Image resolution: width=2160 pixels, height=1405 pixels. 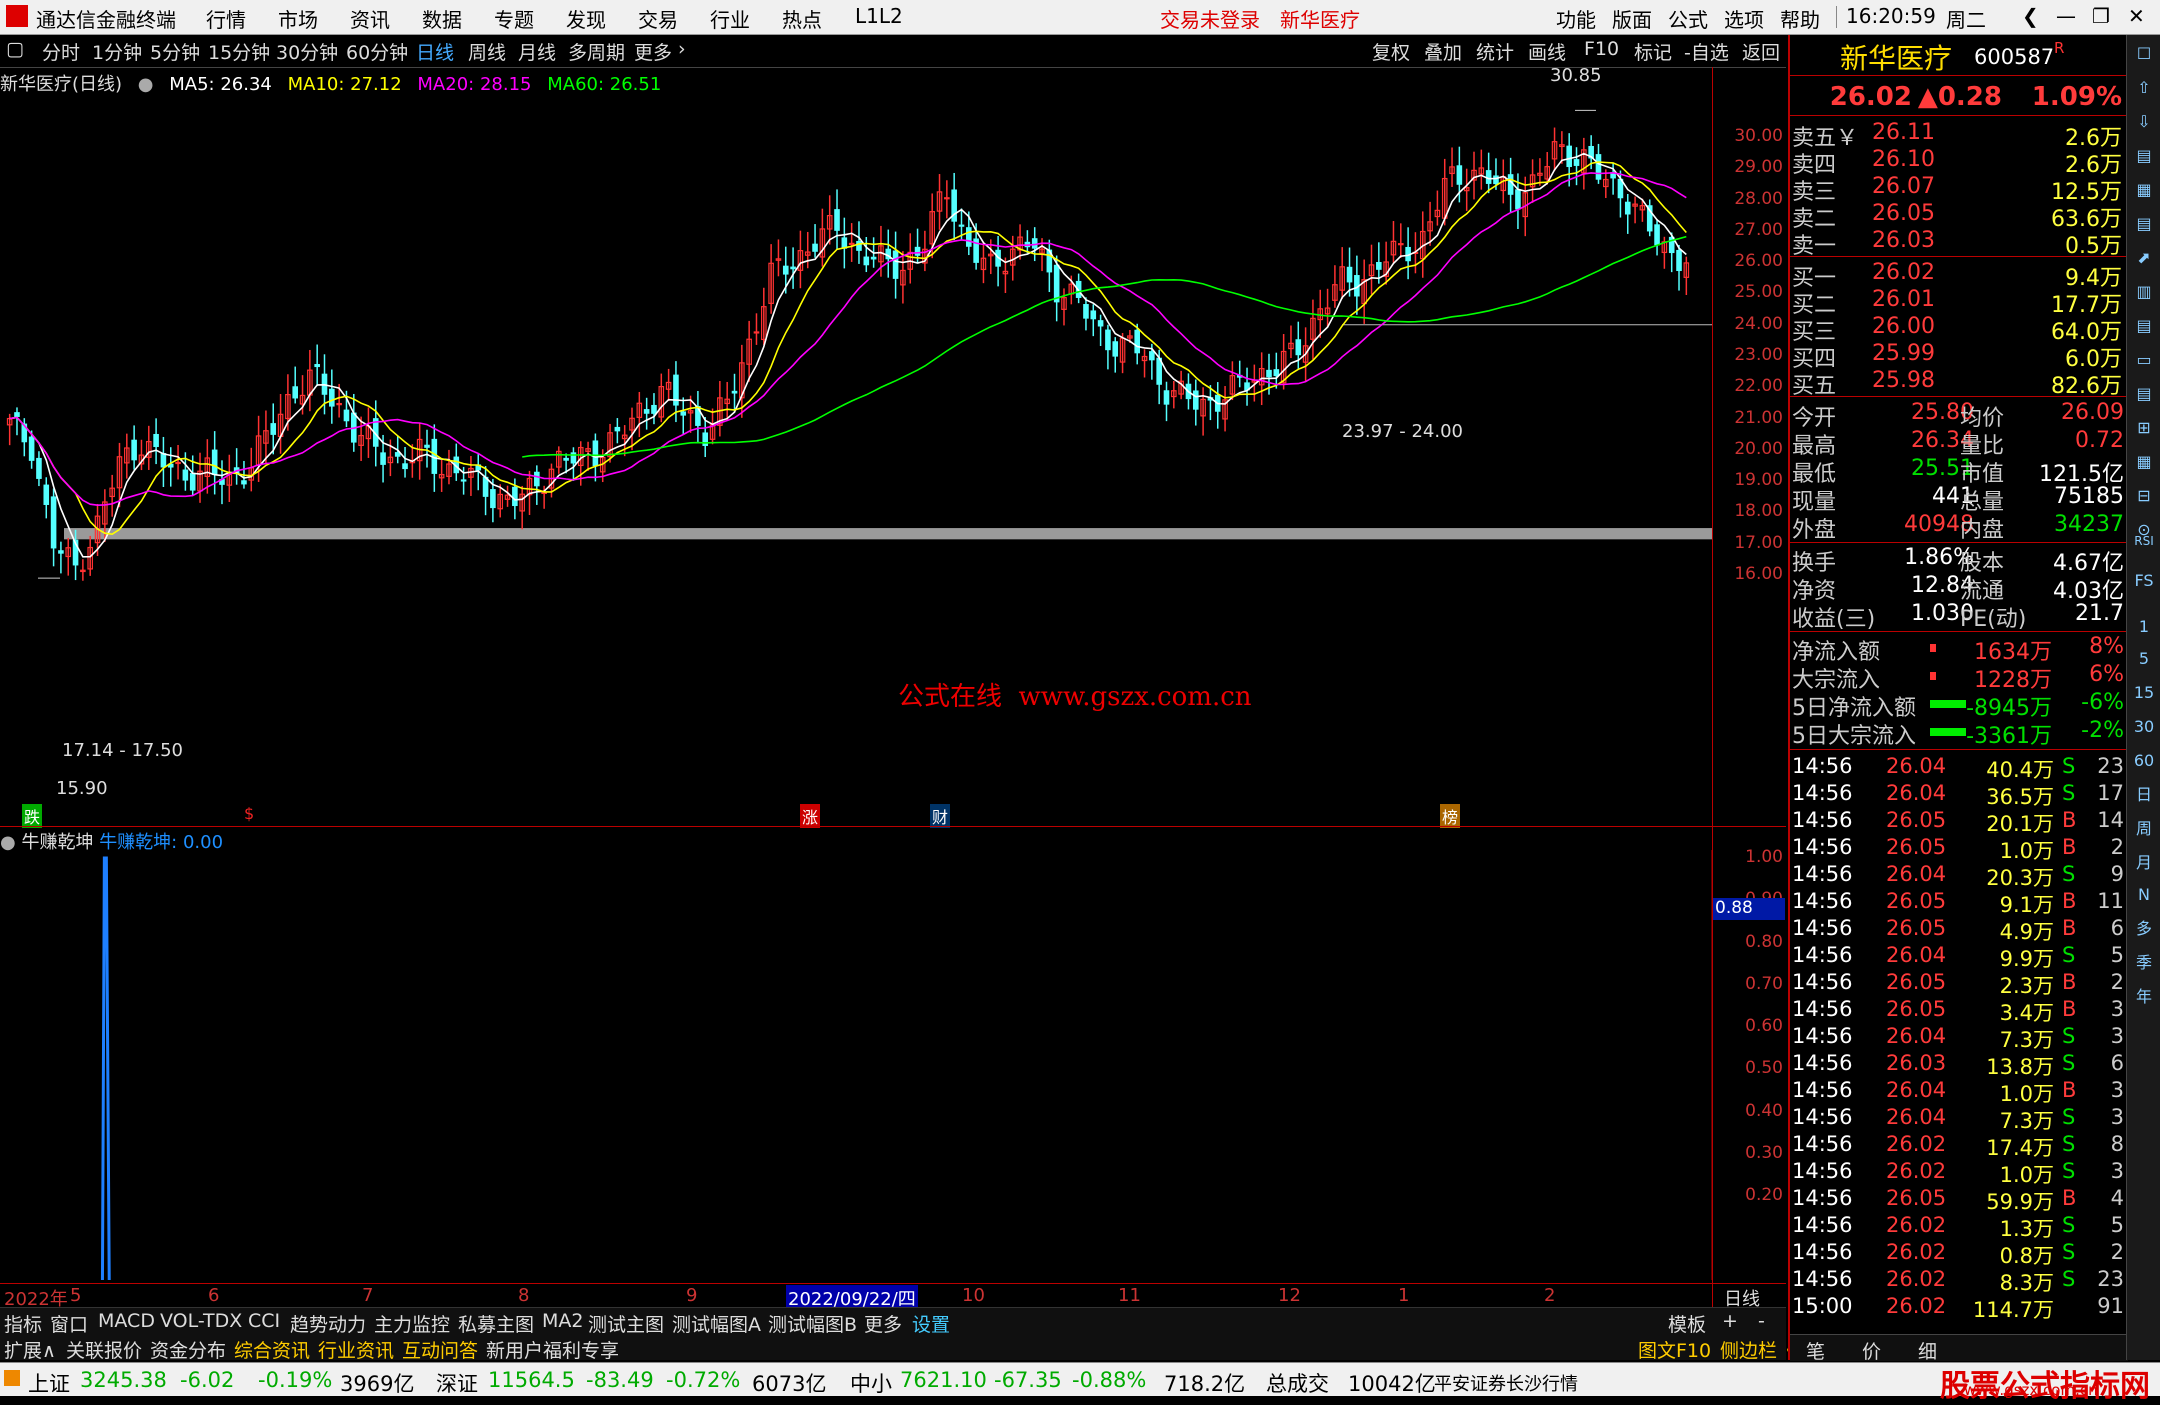 What do you see at coordinates (1959, 1146) in the screenshot?
I see `trade-row: 14:56 26.02 17.4万 S 8` at bounding box center [1959, 1146].